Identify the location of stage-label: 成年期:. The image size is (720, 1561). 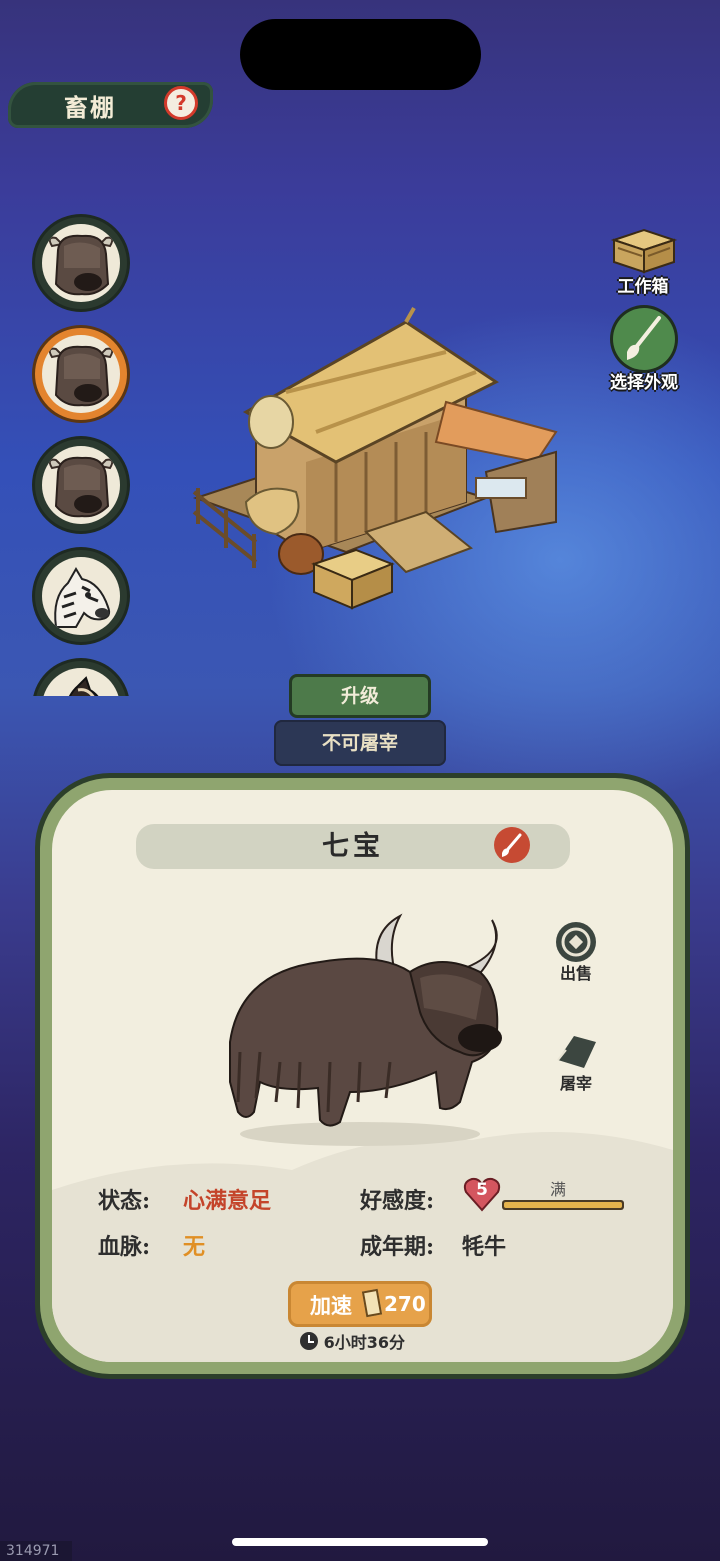
(397, 1247).